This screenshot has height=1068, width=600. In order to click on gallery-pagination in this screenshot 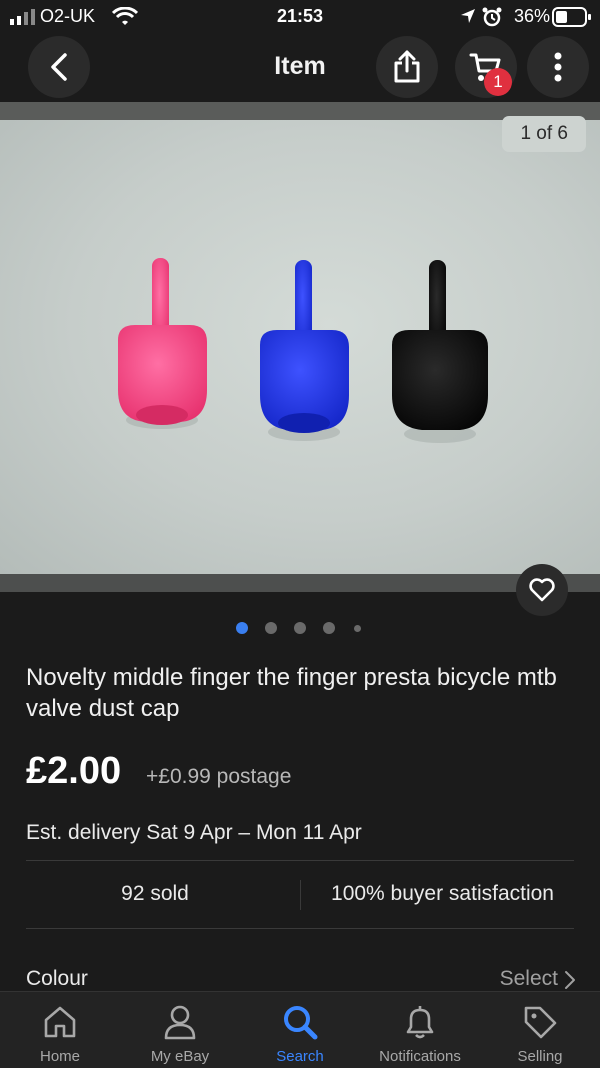, I will do `click(300, 628)`.